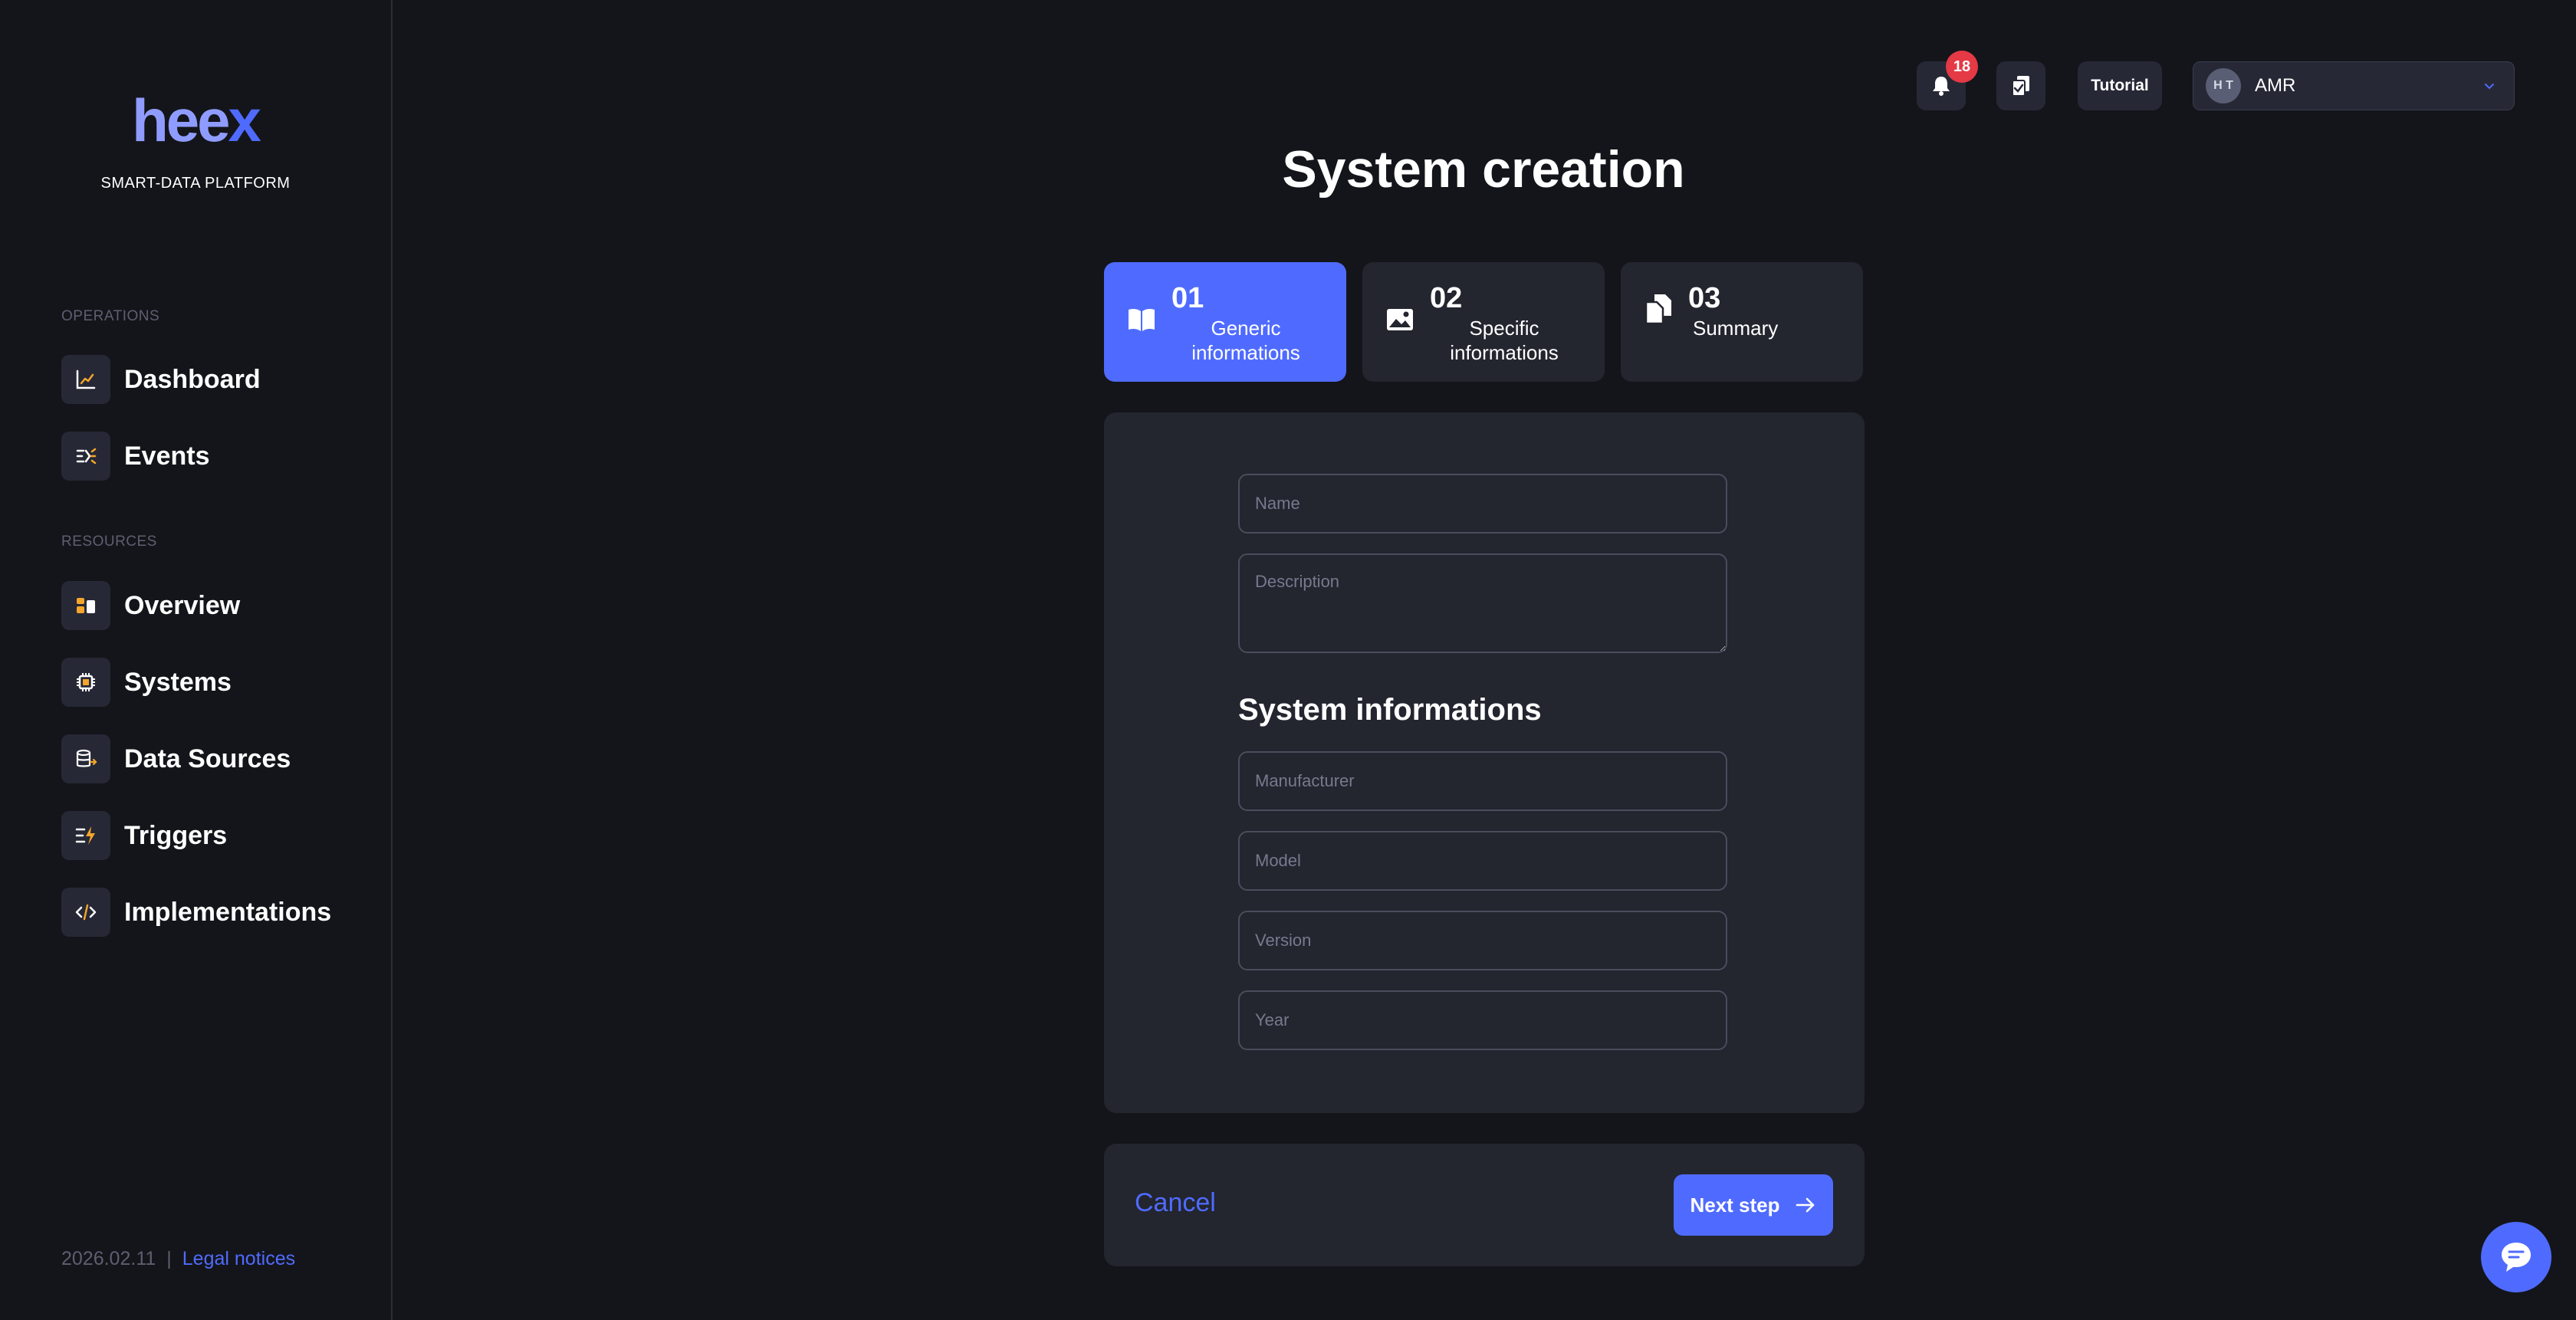  I want to click on page-title: System creation, so click(1483, 169).